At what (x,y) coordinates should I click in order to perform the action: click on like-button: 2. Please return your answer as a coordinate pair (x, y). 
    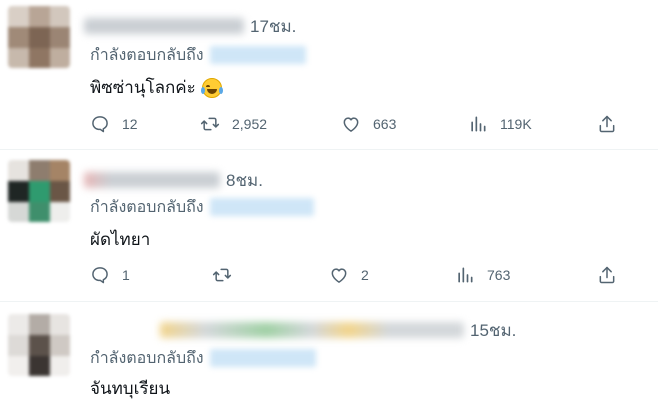
    Looking at the image, I should click on (349, 275).